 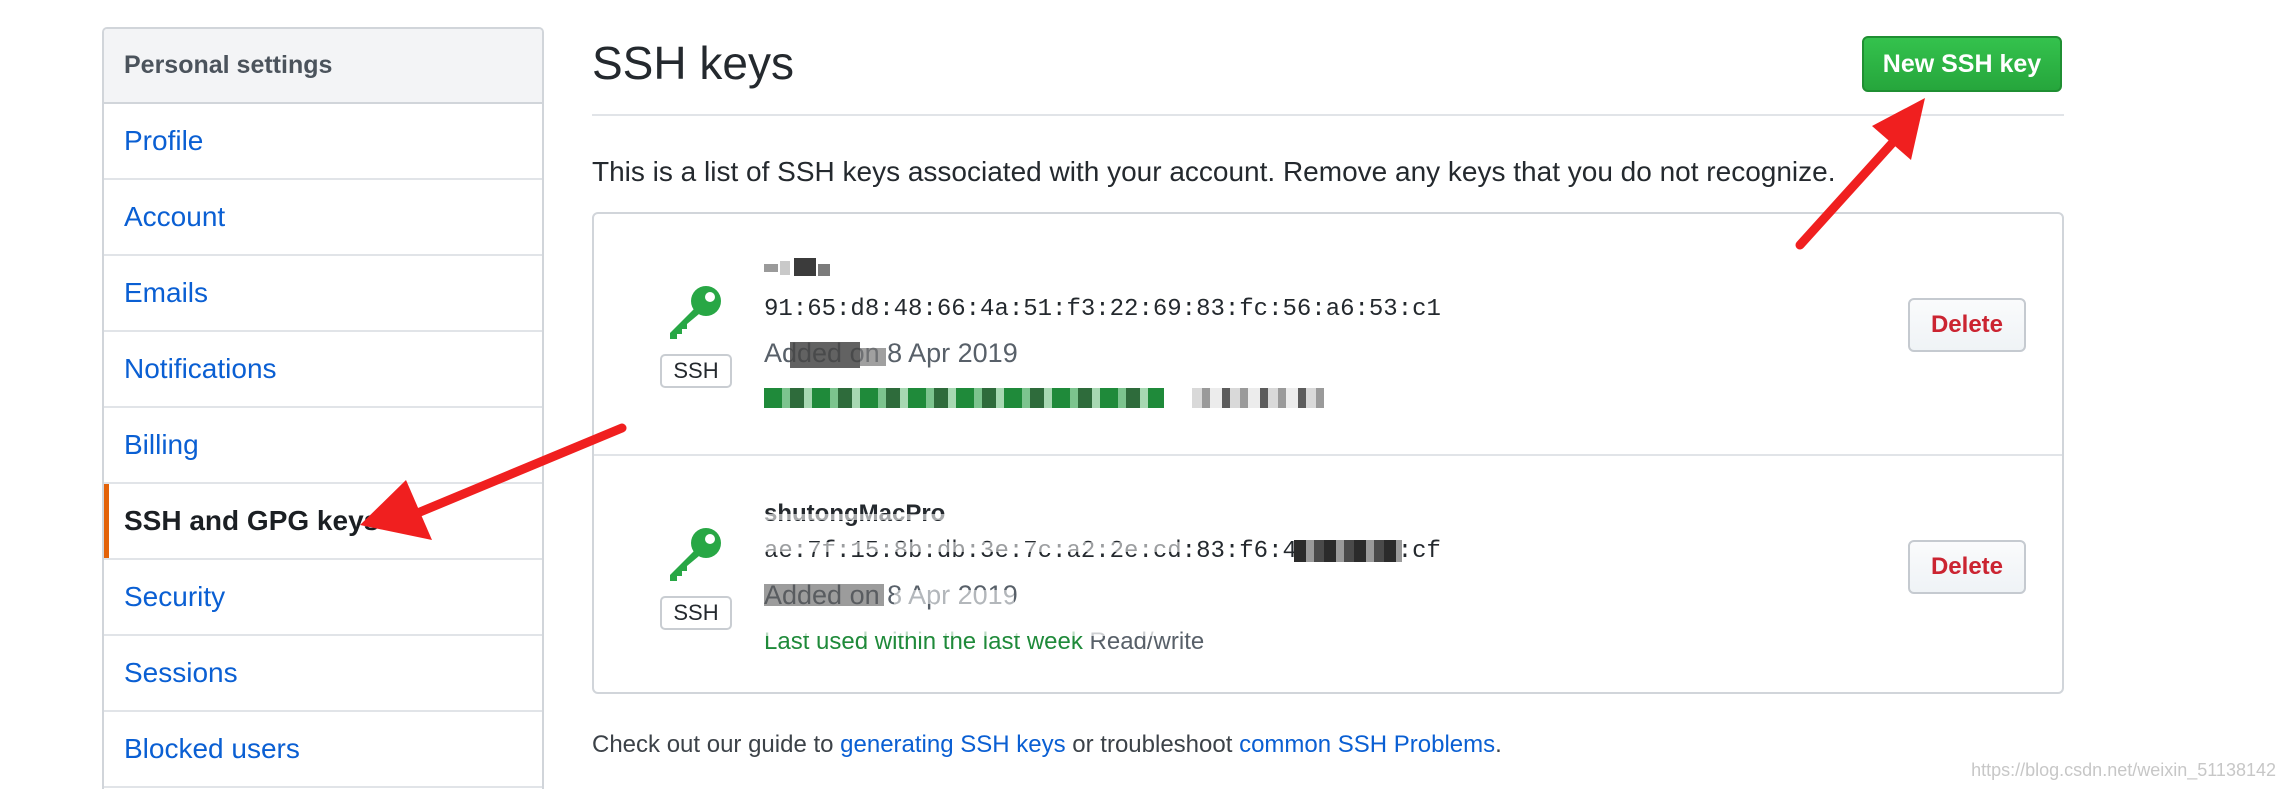 What do you see at coordinates (1860, 174) in the screenshot?
I see `arrow-to-new-key-icon` at bounding box center [1860, 174].